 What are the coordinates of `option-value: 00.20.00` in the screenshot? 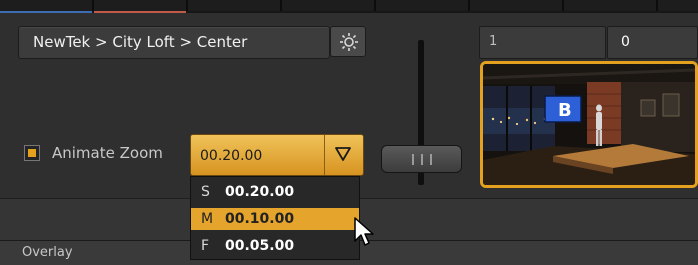 It's located at (260, 192).